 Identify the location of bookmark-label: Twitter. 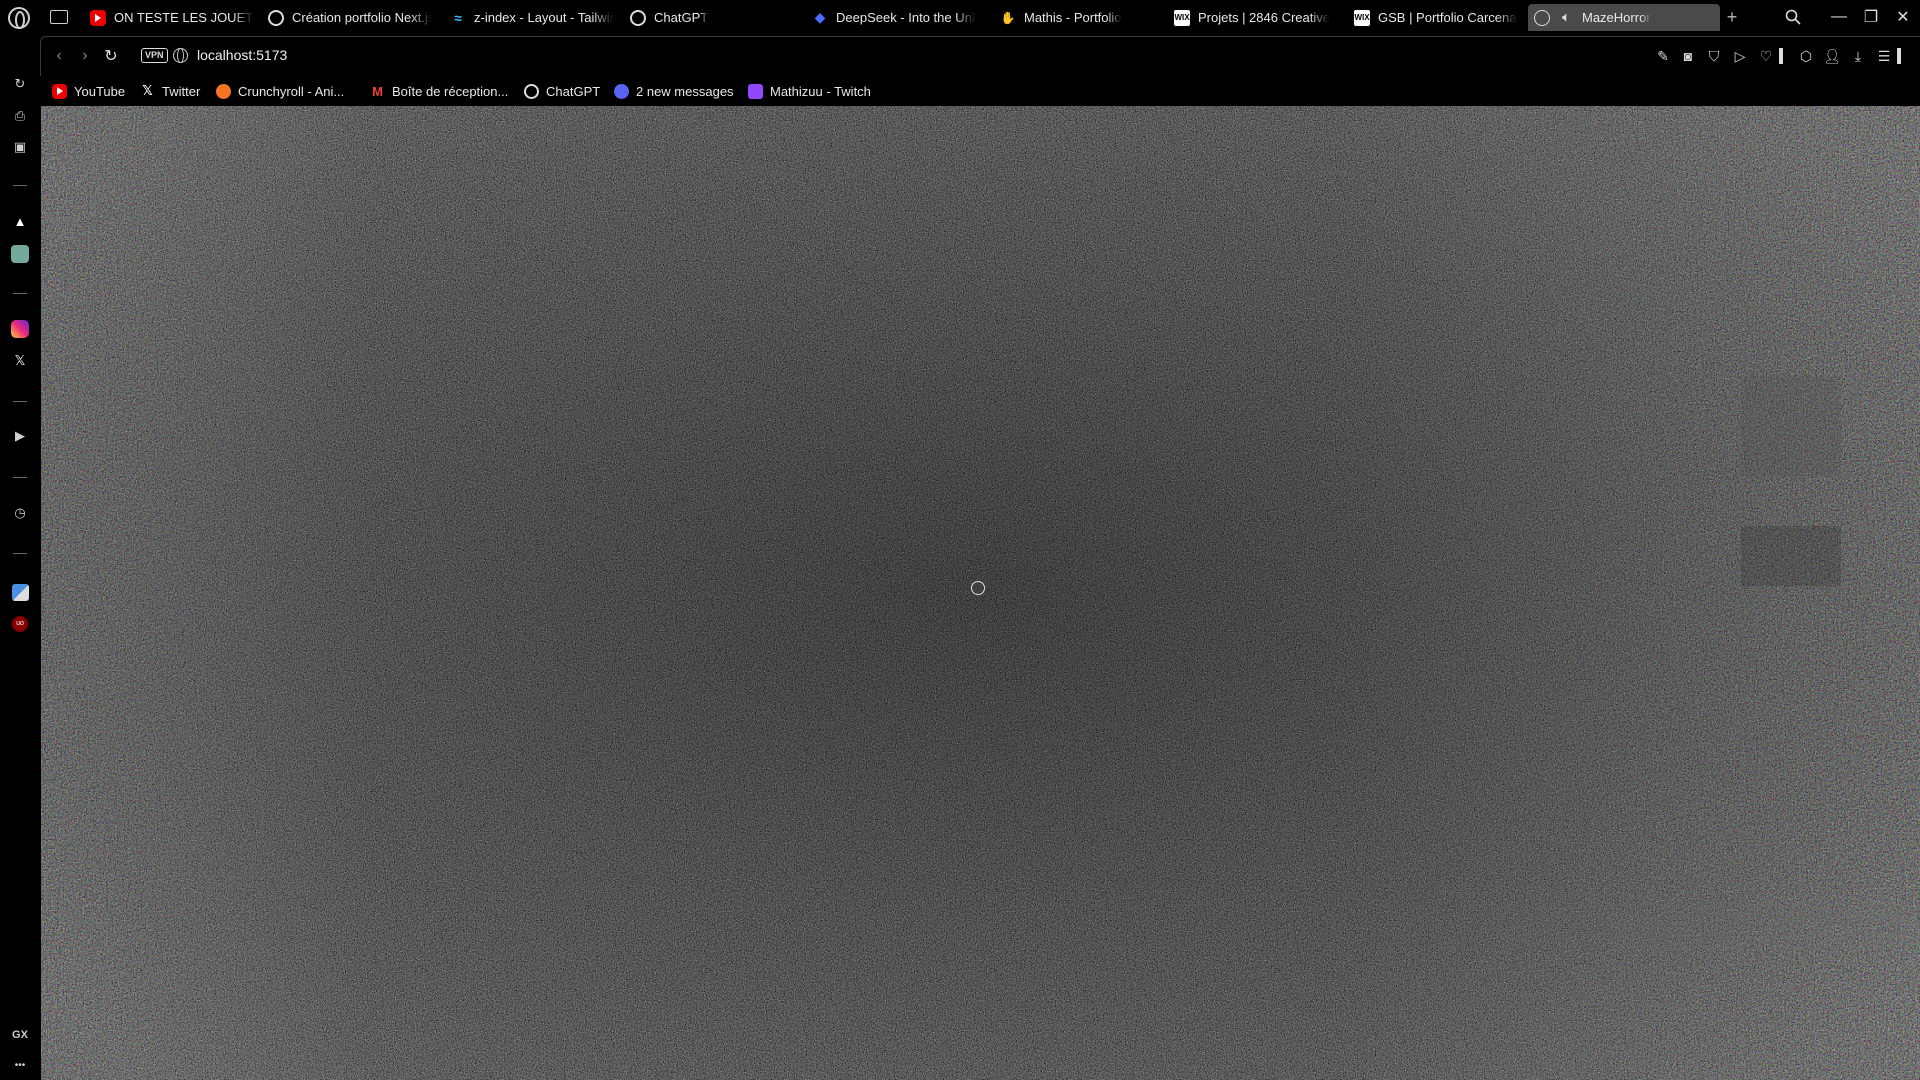
(181, 91).